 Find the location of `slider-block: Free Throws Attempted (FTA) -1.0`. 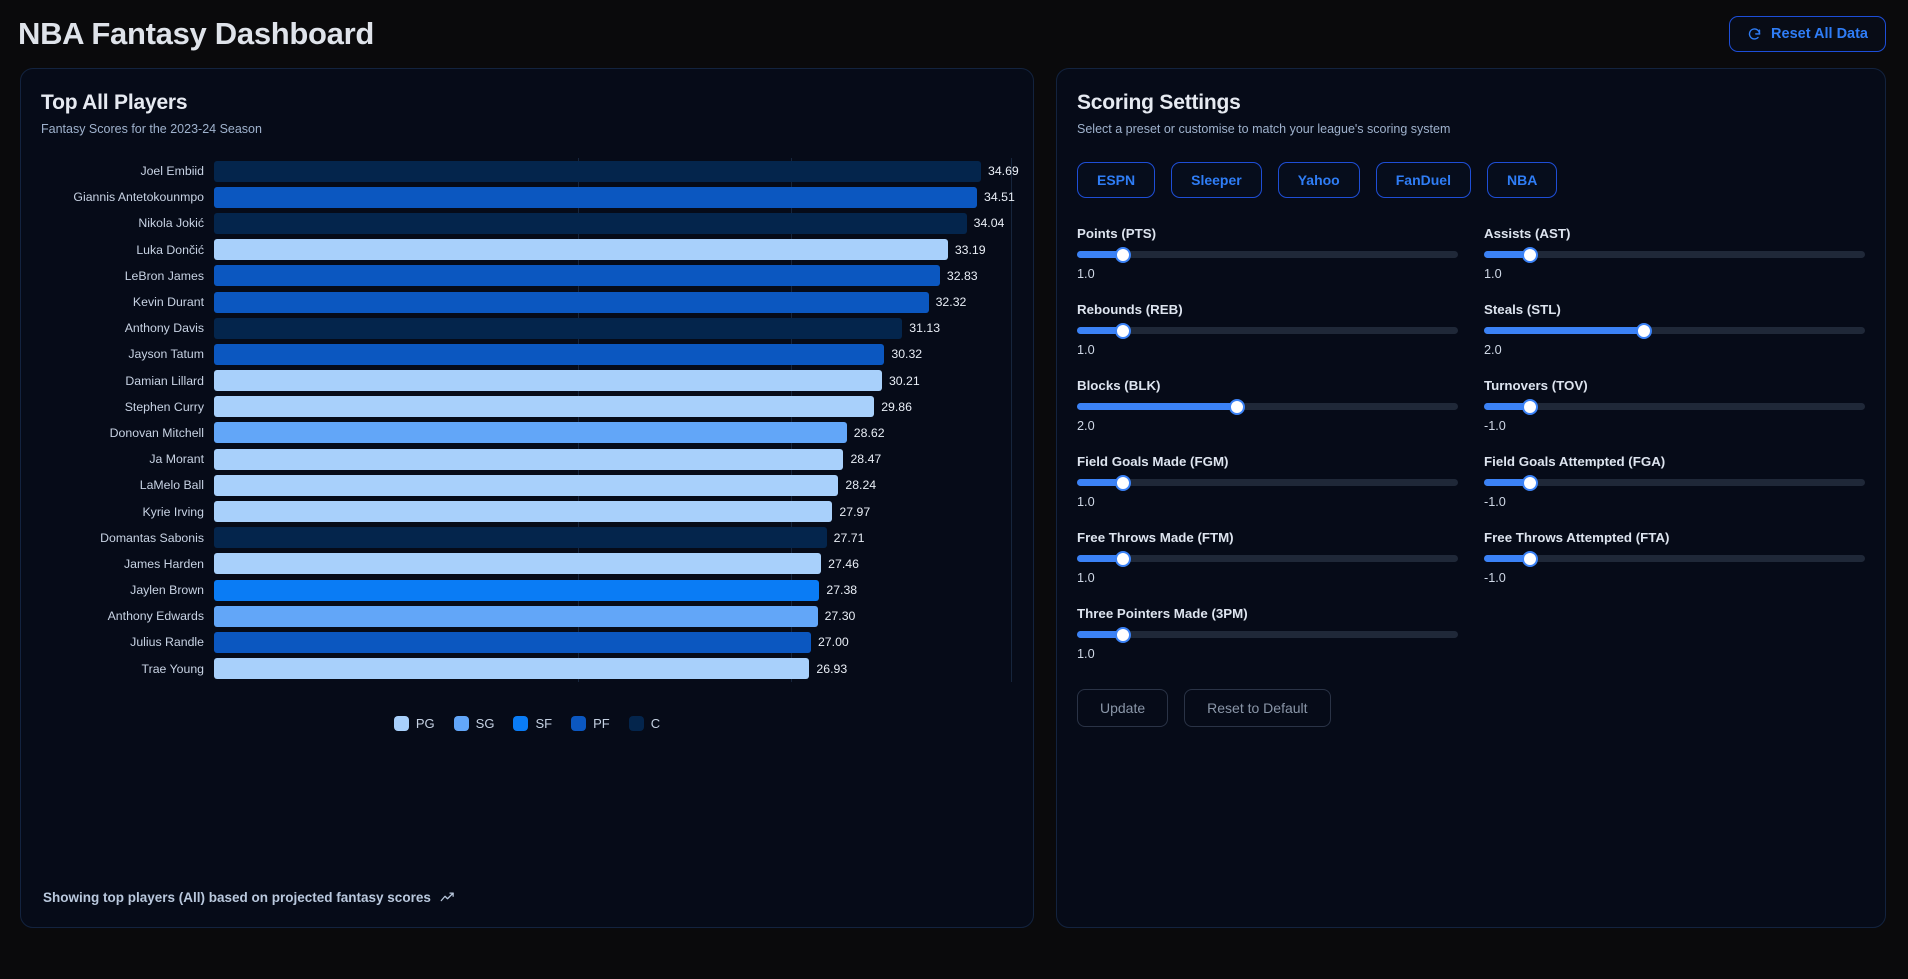

slider-block: Free Throws Attempted (FTA) -1.0 is located at coordinates (1674, 557).